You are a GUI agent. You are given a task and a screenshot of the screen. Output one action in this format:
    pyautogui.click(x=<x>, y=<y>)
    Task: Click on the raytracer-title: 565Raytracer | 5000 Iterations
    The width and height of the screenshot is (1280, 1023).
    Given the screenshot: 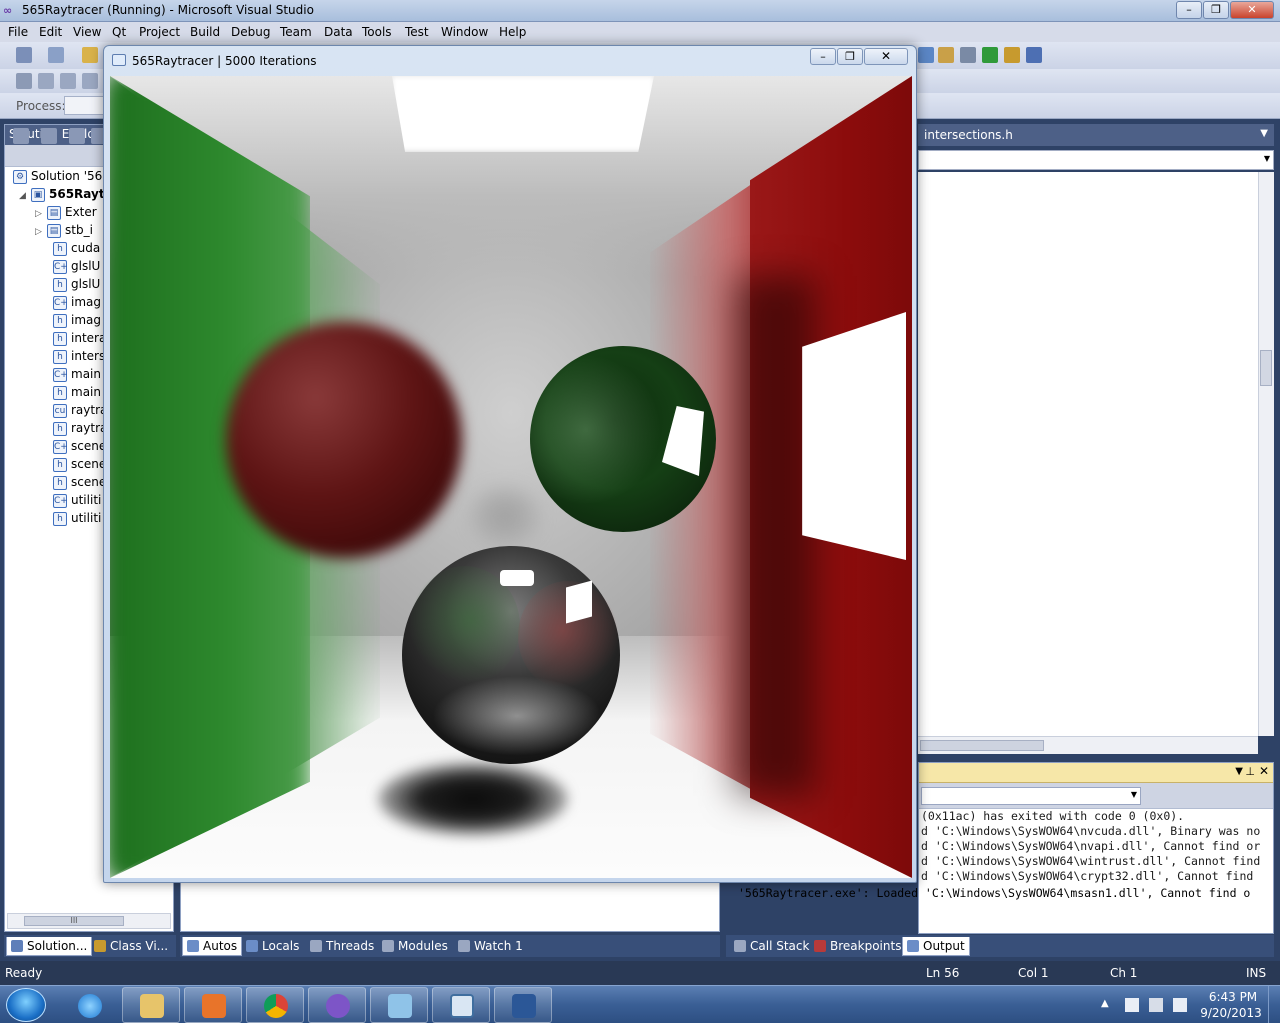 What is the action you would take?
    pyautogui.click(x=224, y=61)
    